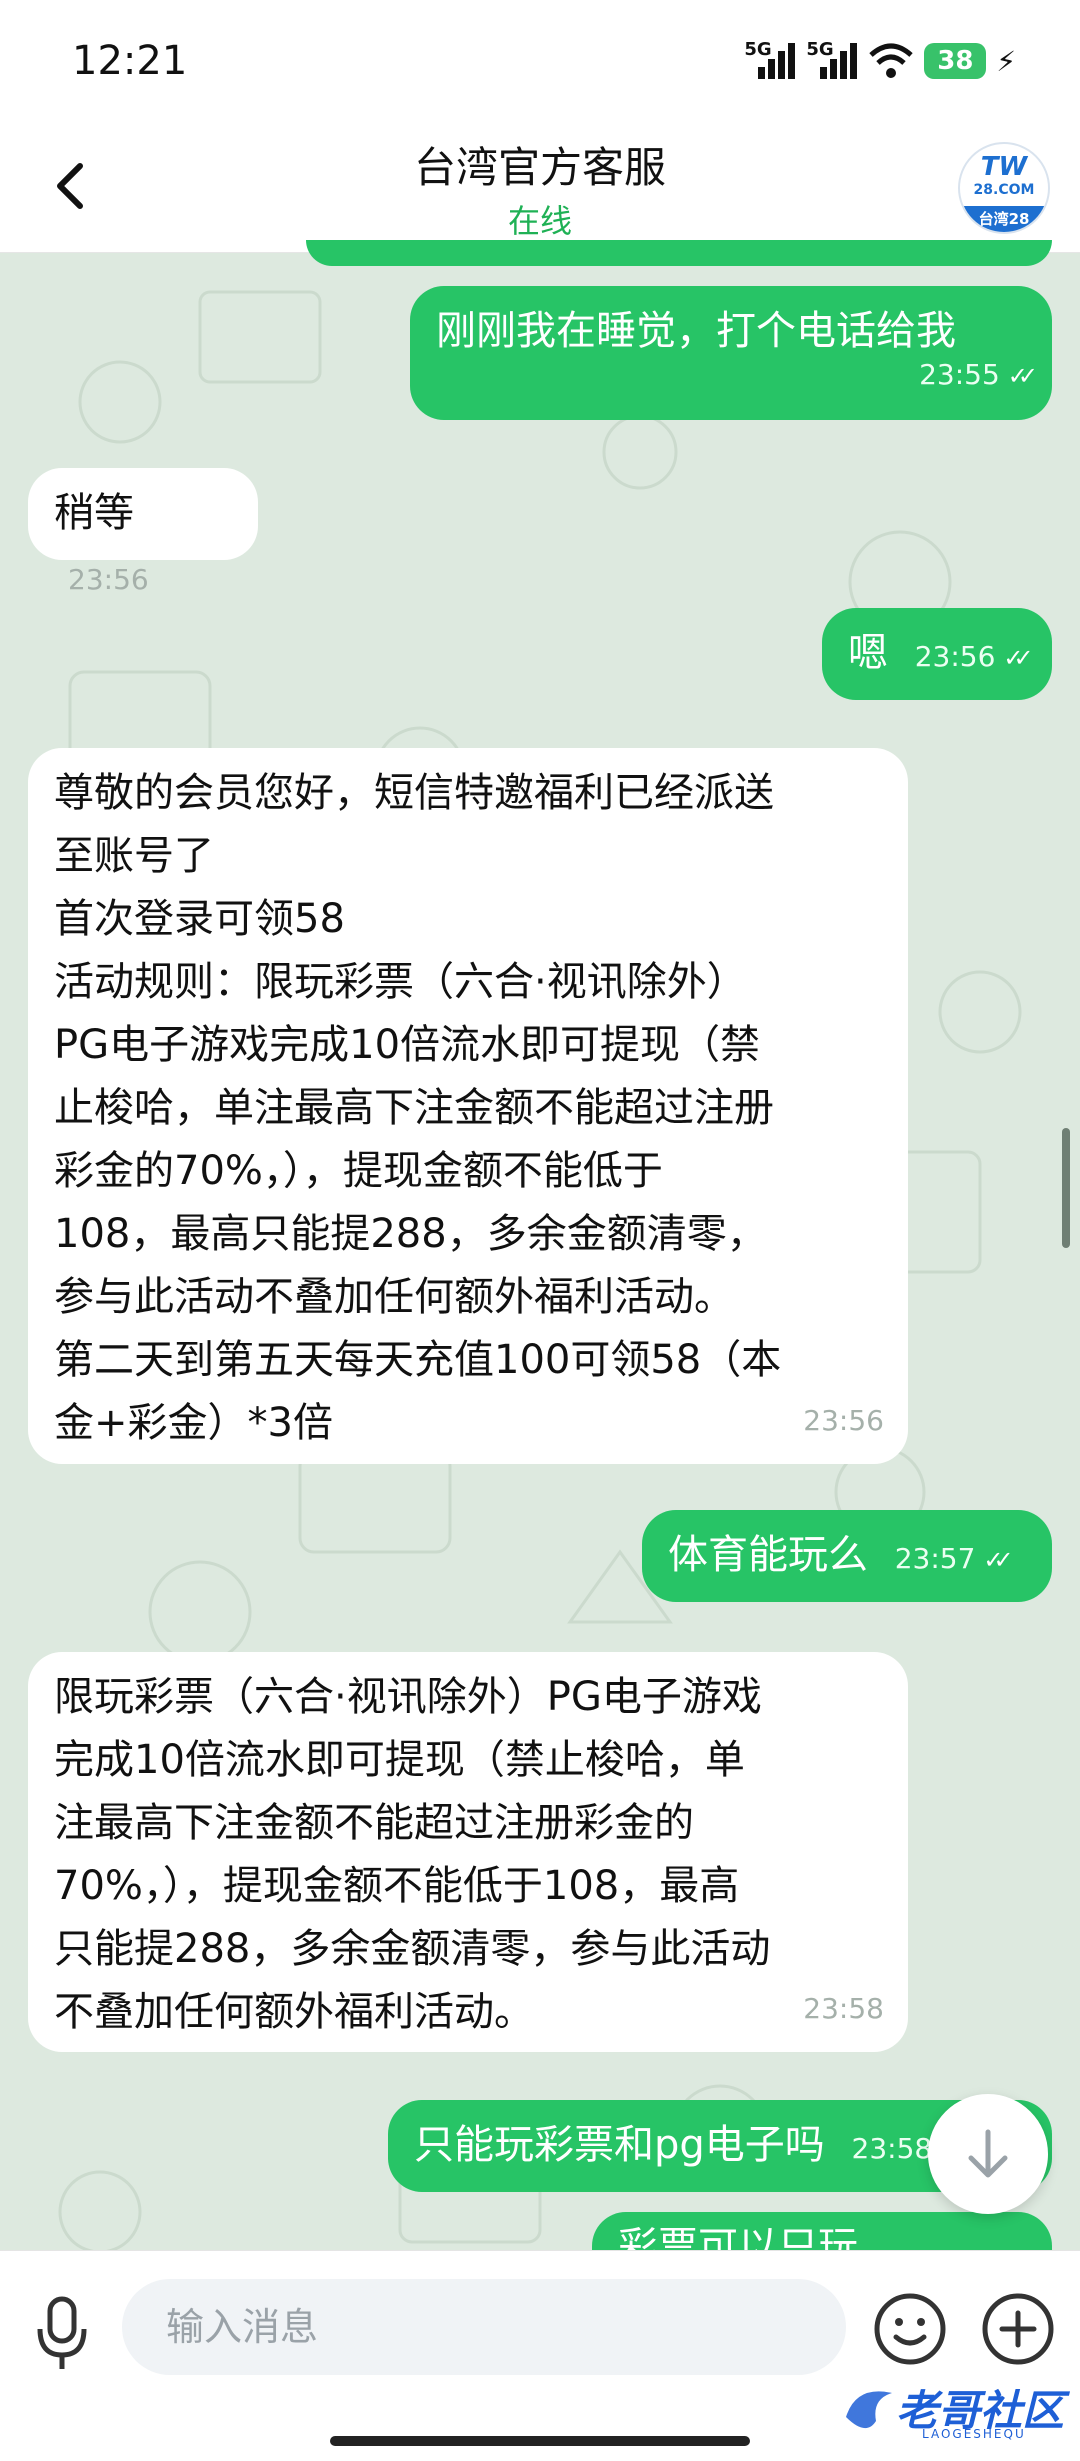 The height and width of the screenshot is (2461, 1080). What do you see at coordinates (758, 49) in the screenshot?
I see `signal-label: 5G` at bounding box center [758, 49].